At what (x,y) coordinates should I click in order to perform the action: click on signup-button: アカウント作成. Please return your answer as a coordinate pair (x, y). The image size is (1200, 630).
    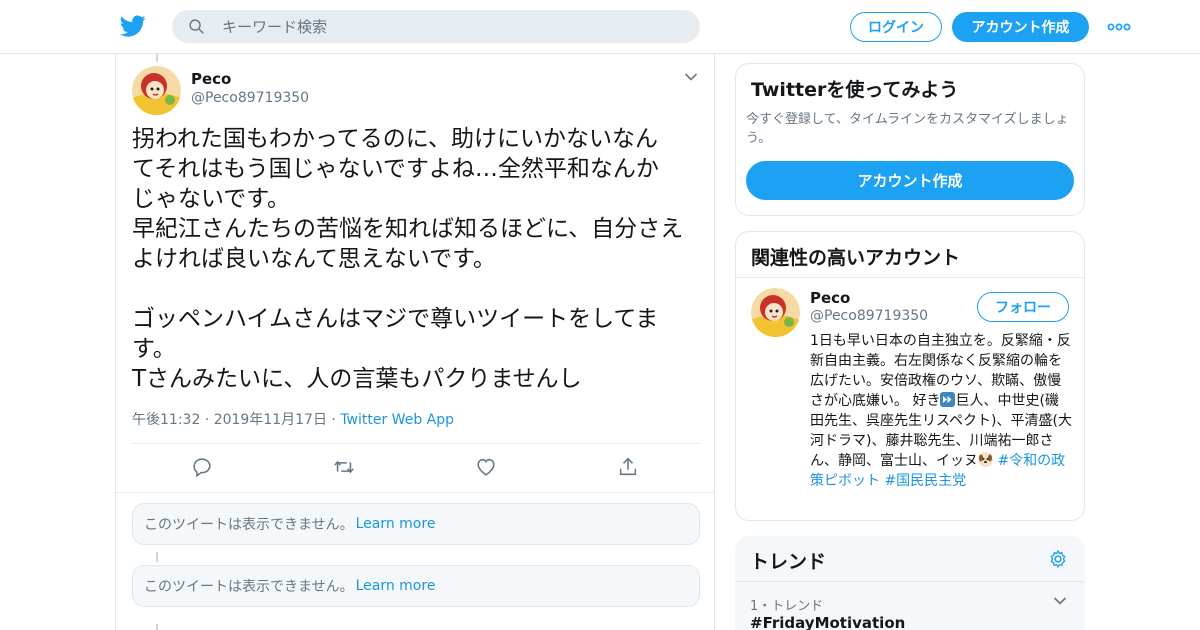
    Looking at the image, I should click on (1020, 27).